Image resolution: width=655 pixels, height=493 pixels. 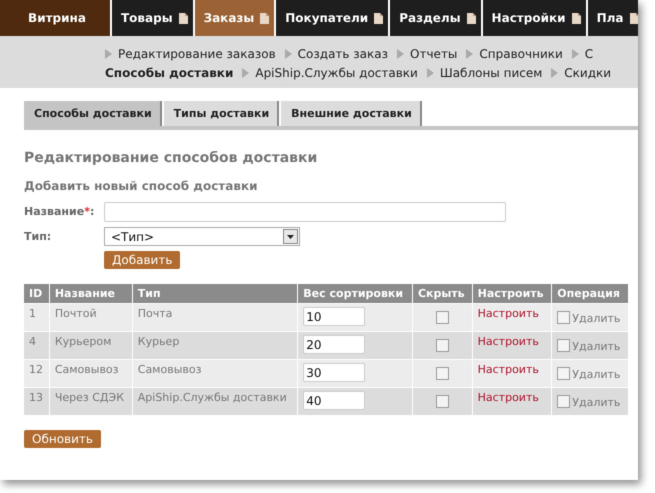 I want to click on tab: Внешние доставки, so click(x=351, y=113).